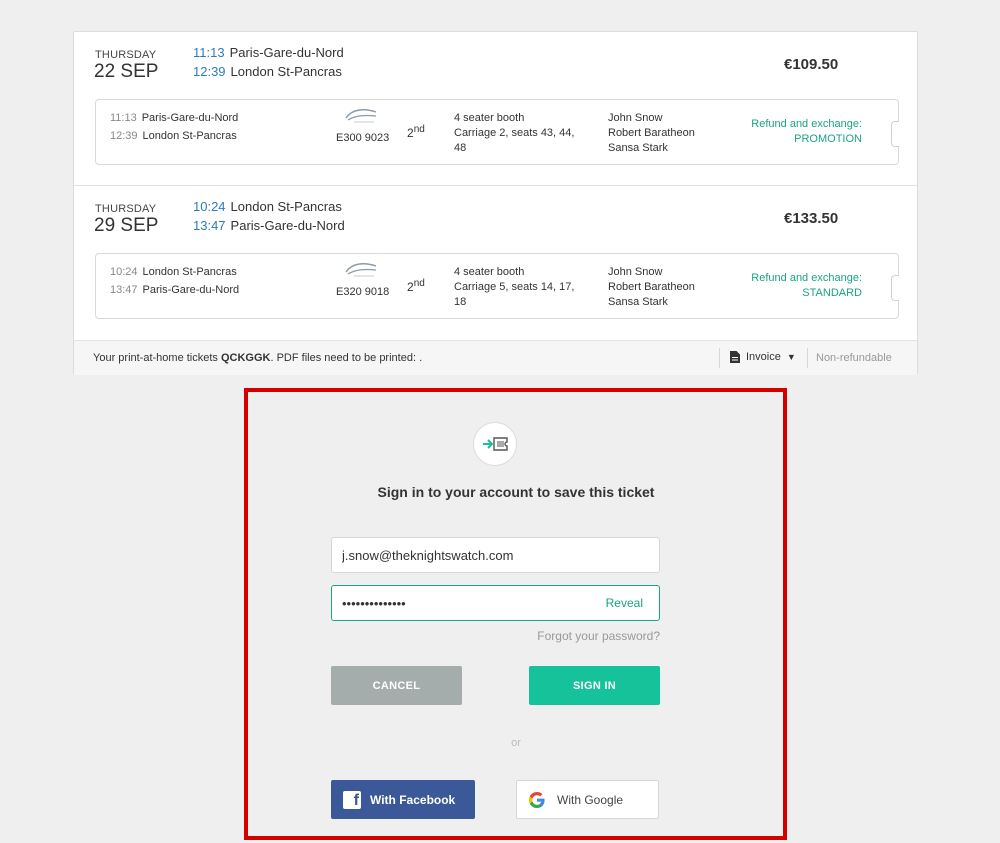 The image size is (1000, 843). I want to click on google-icon, so click(537, 799).